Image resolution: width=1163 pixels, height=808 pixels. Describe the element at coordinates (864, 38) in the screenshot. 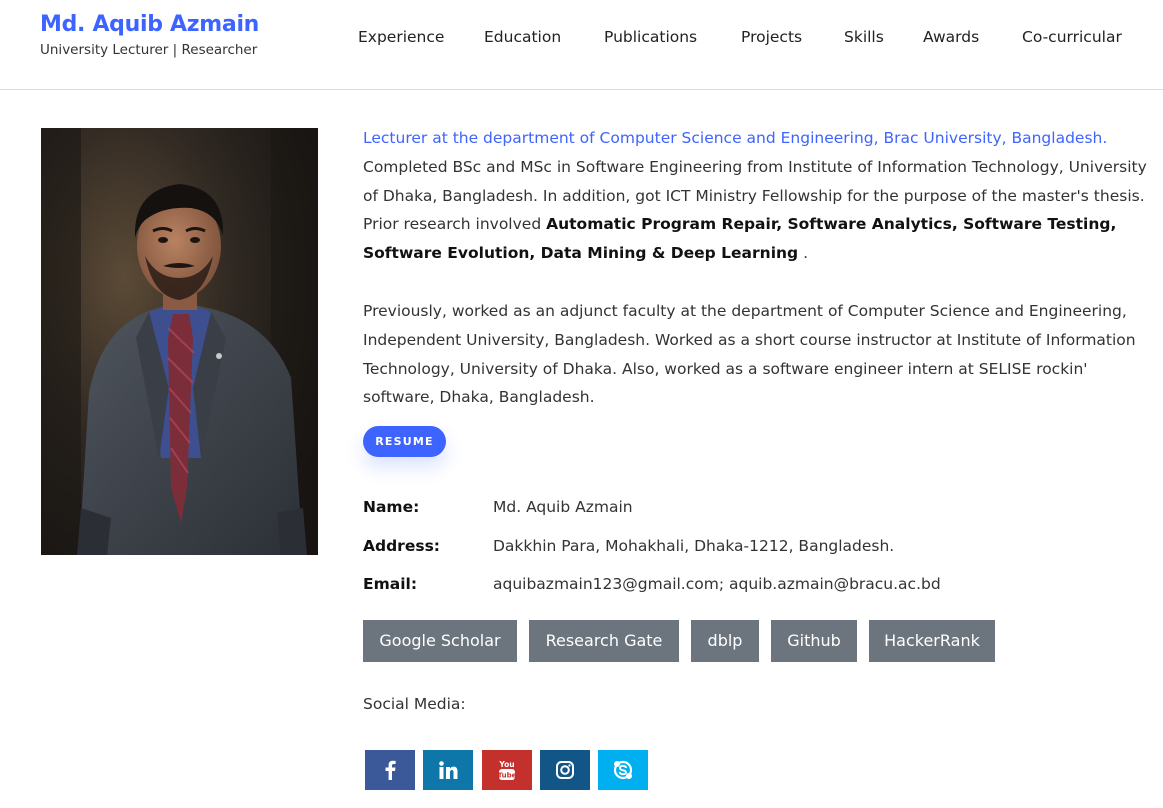

I see `nav-skills: Skills` at that location.